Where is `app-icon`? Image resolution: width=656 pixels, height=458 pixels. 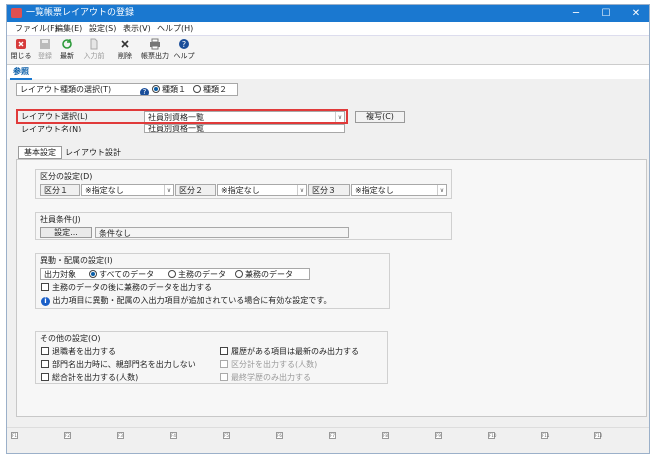 app-icon is located at coordinates (16, 13).